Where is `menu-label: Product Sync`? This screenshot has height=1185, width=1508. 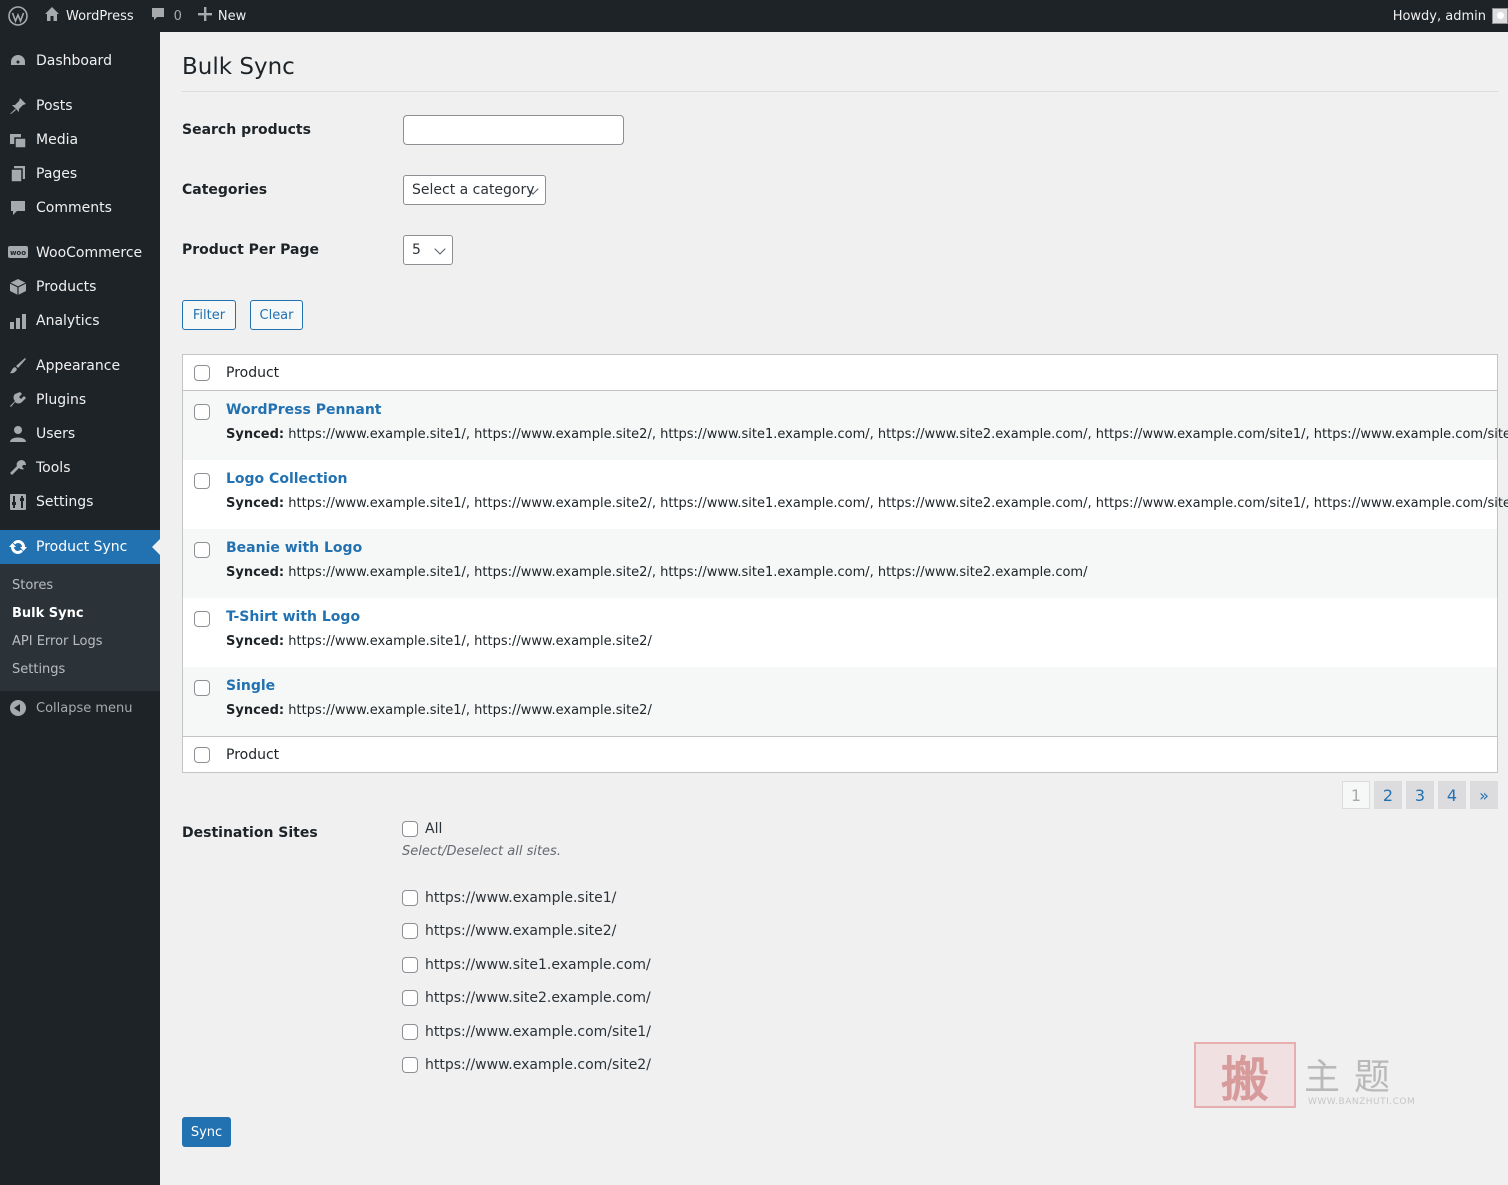 menu-label: Product Sync is located at coordinates (82, 547).